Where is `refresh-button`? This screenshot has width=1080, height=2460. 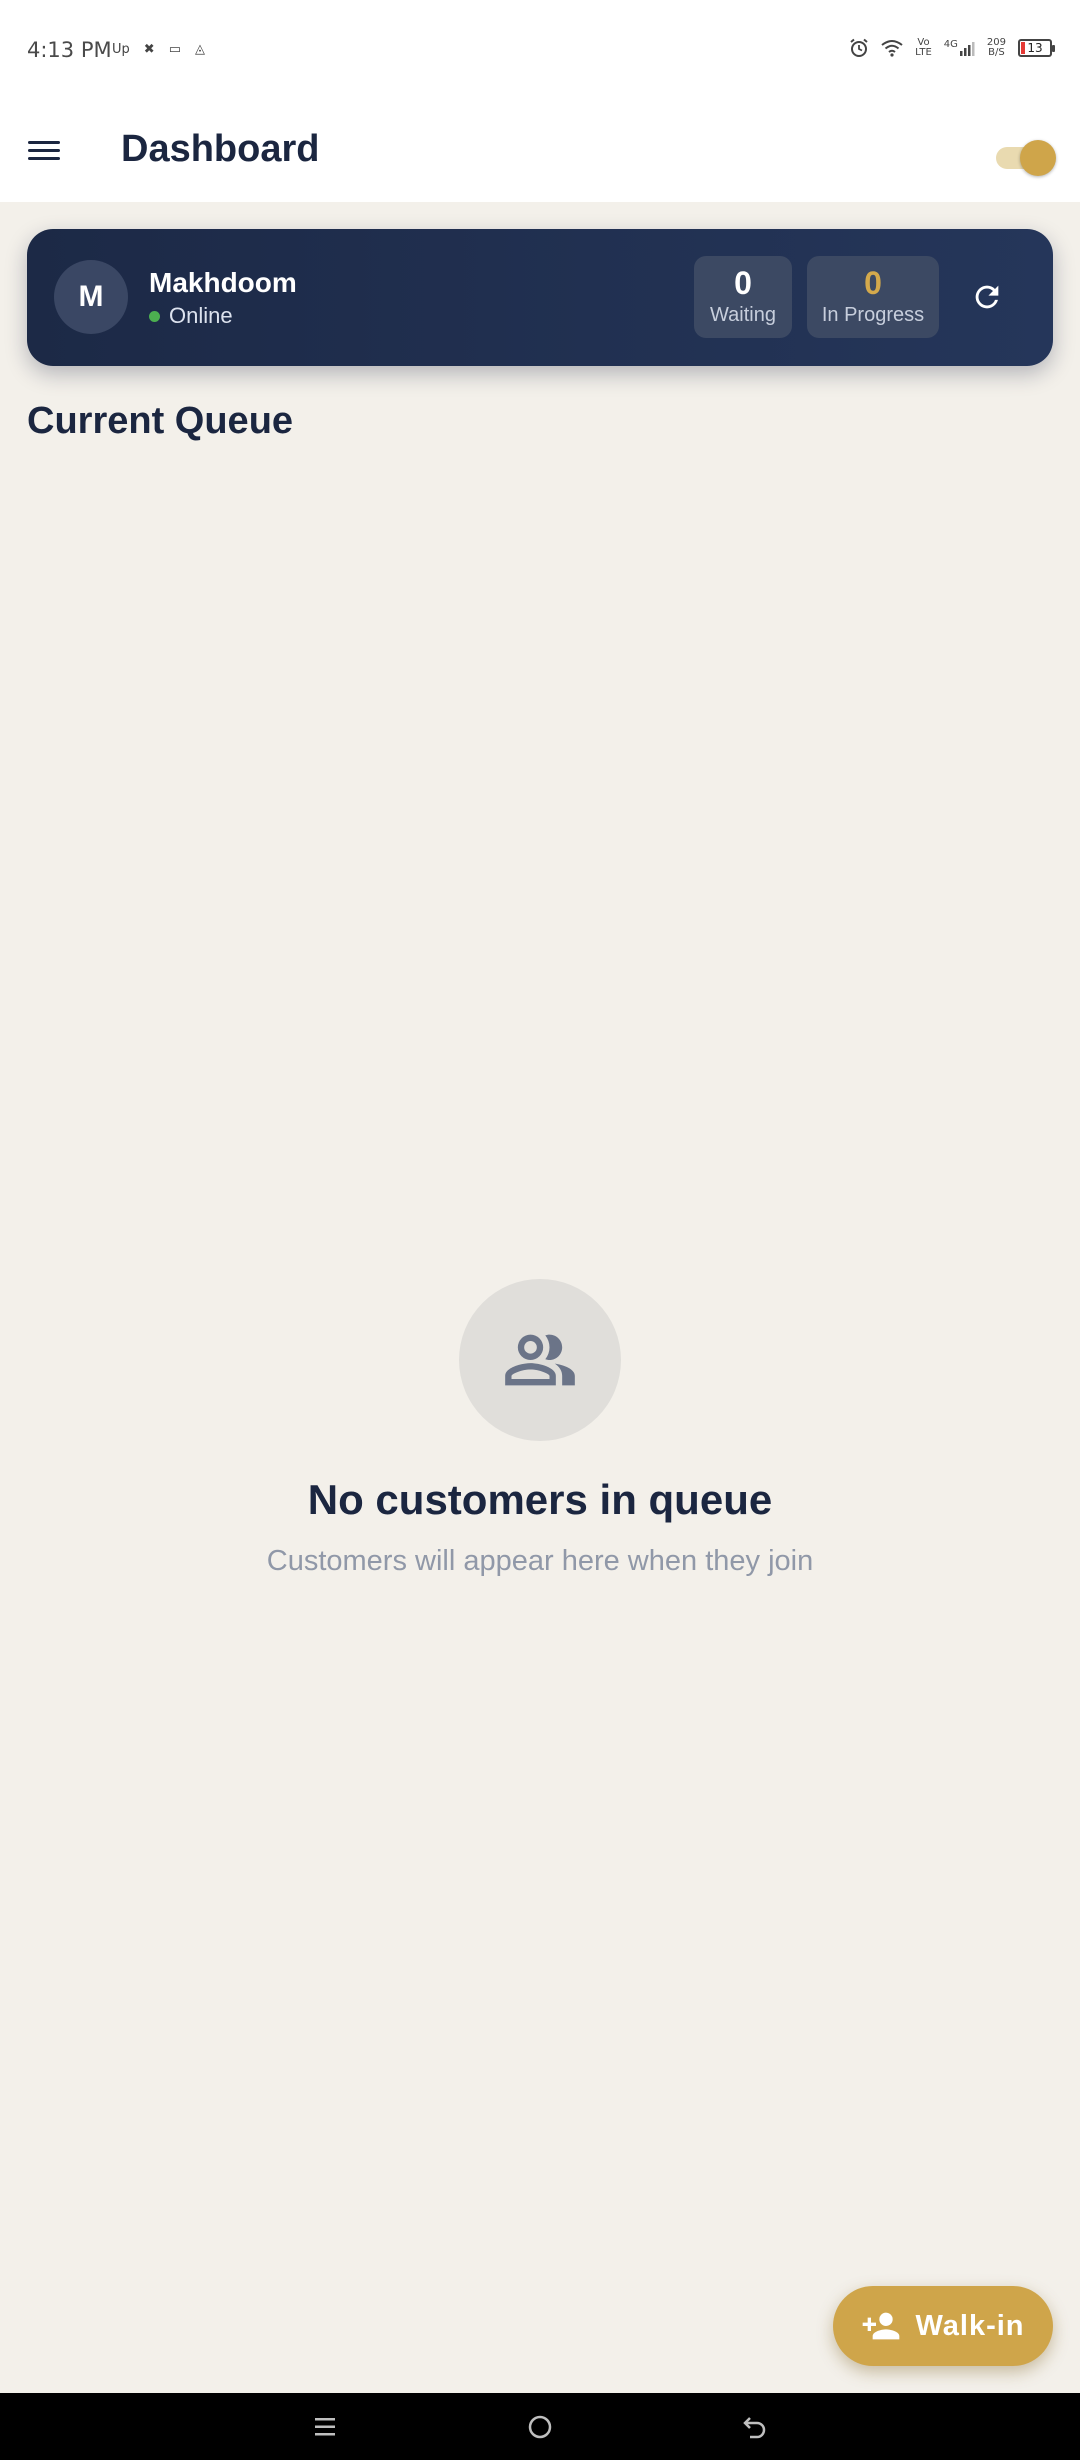 refresh-button is located at coordinates (987, 297).